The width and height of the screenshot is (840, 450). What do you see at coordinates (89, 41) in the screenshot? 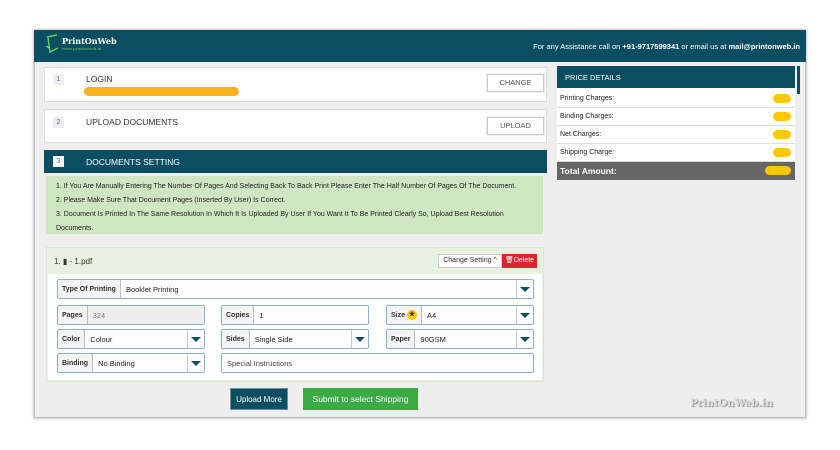
I see `brand-name: PrintOnWeb` at bounding box center [89, 41].